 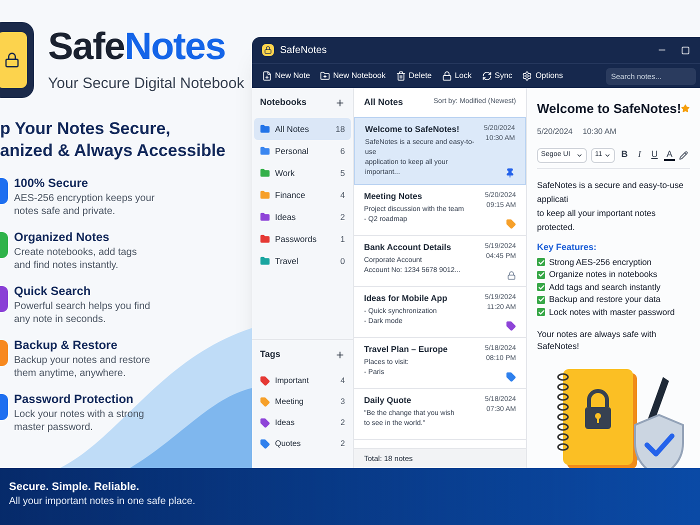 What do you see at coordinates (543, 76) in the screenshot?
I see `toolbar-button: Options` at bounding box center [543, 76].